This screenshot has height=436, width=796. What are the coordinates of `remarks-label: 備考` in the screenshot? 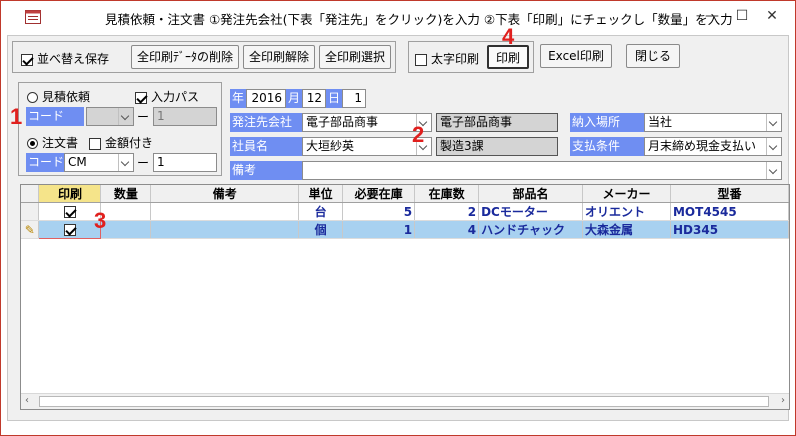 It's located at (266, 170).